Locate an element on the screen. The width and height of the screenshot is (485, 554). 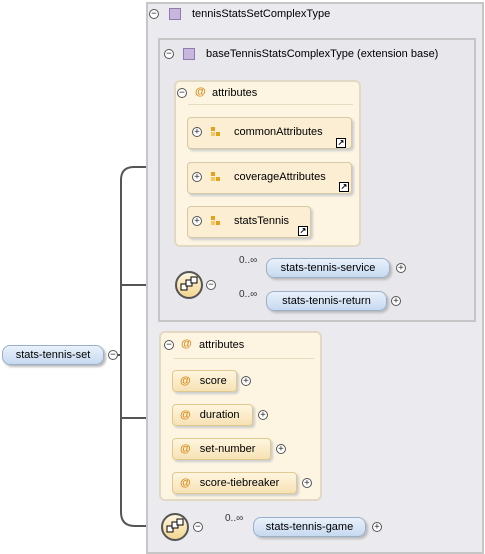
collapse-toggle-root: − is located at coordinates (113, 355).